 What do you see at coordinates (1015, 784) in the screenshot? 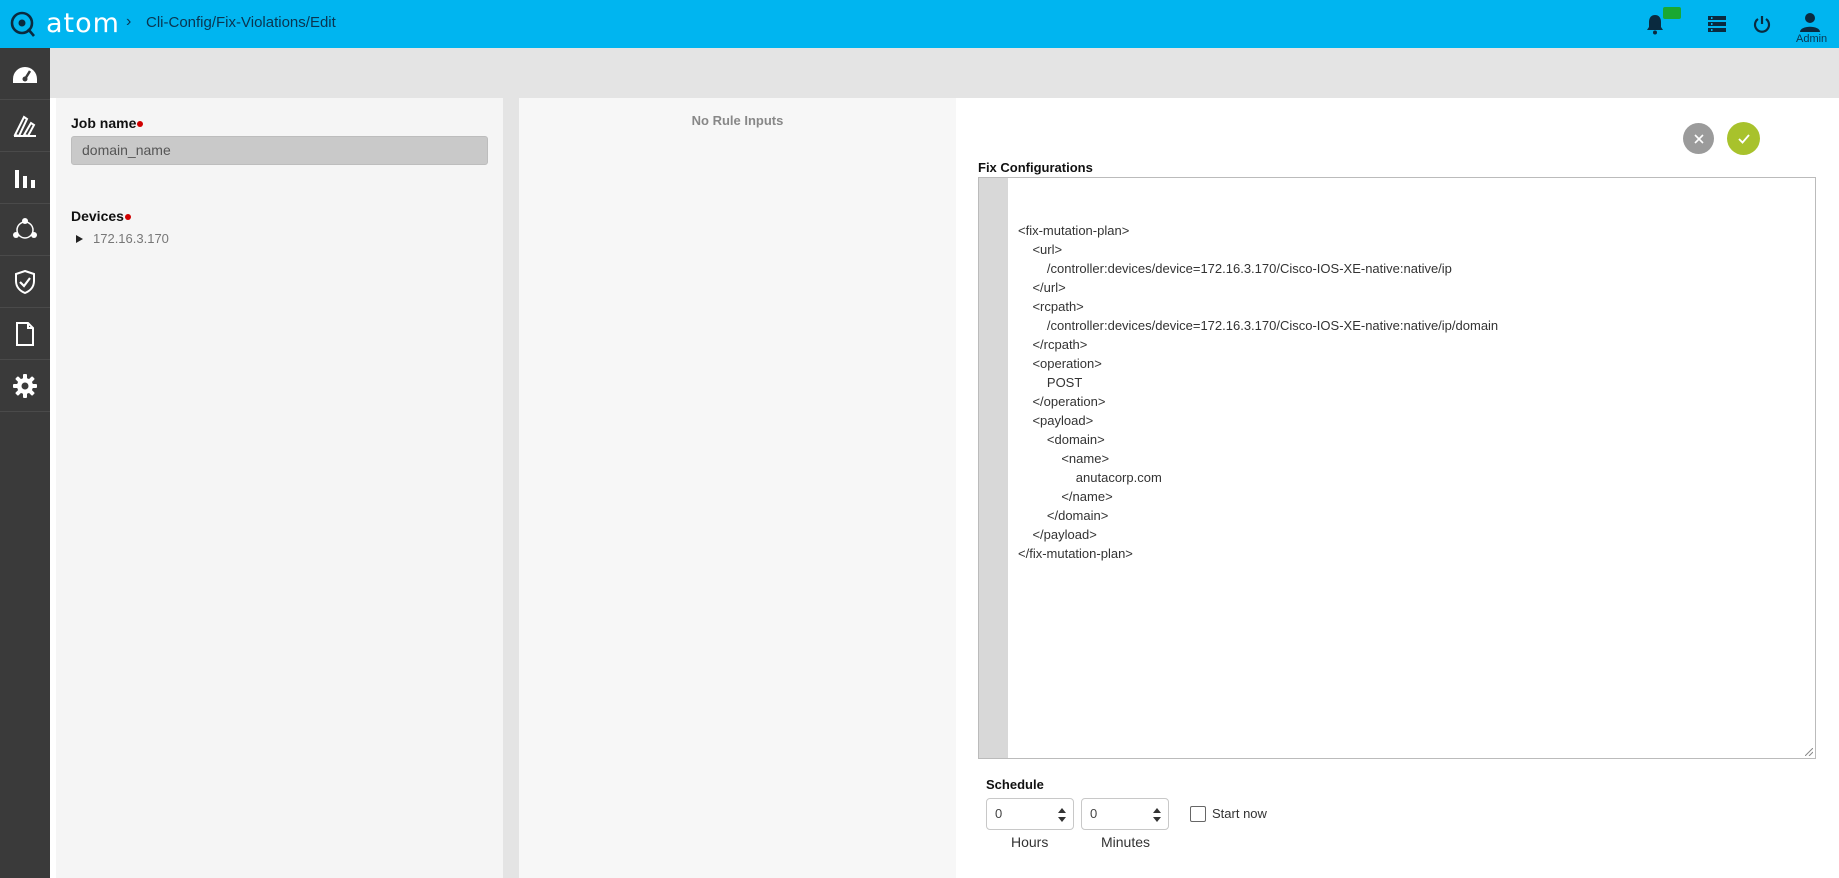
I see `schedule-label: Schedule` at bounding box center [1015, 784].